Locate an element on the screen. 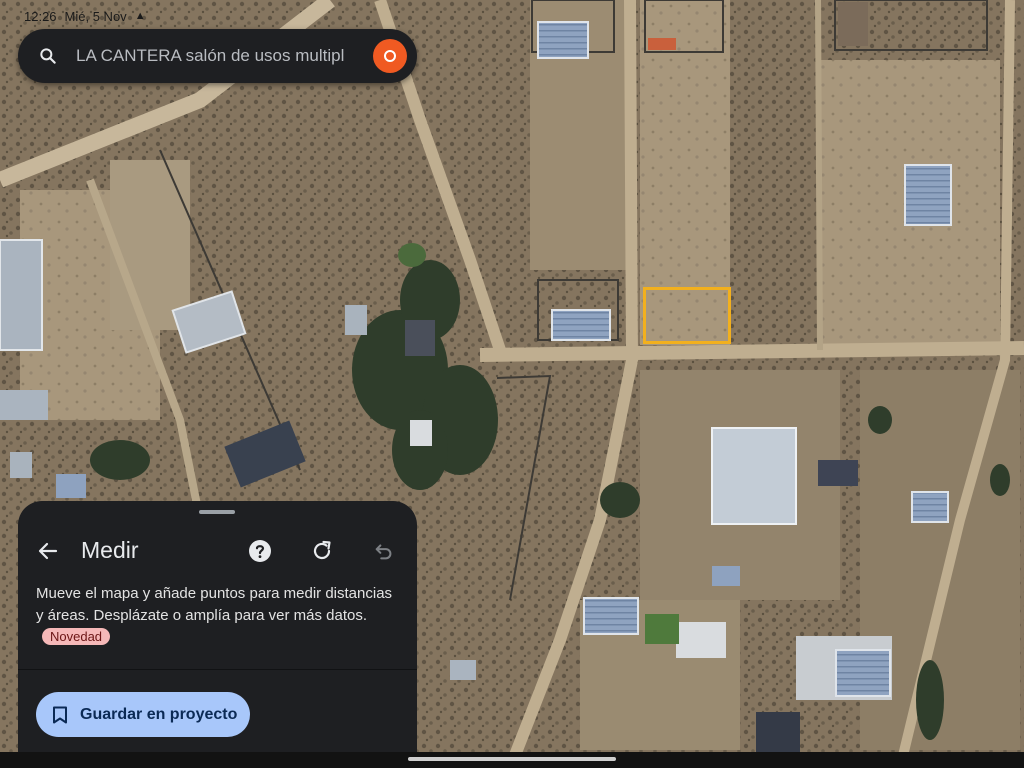 This screenshot has width=1024, height=768. save-to-project-label: Guardar en proyecto is located at coordinates (159, 714).